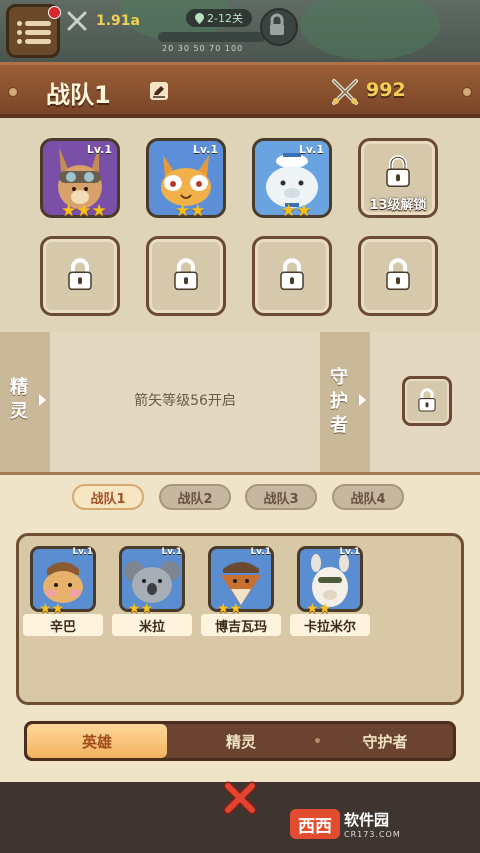  Describe the element at coordinates (186, 179) in the screenshot. I see `team-slot-2: Lv.1 ★★` at that location.